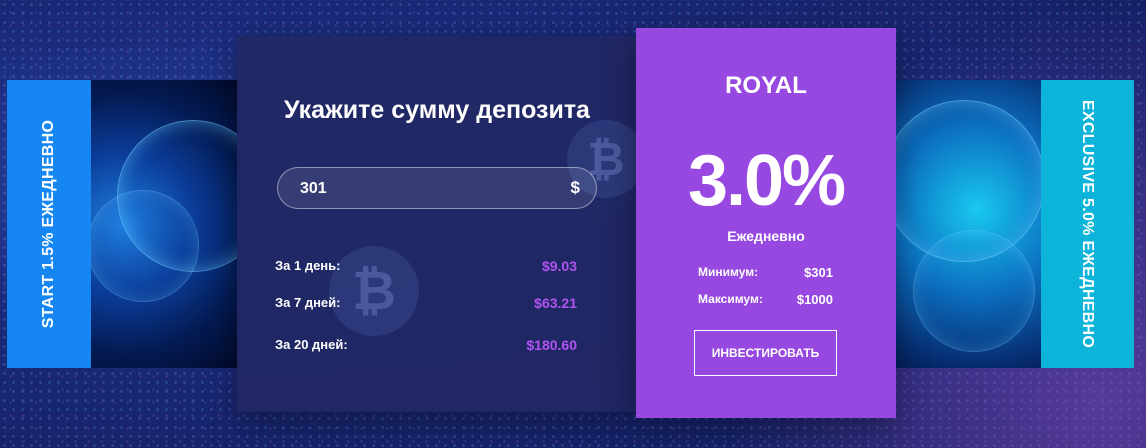 The image size is (1146, 448). I want to click on plan-label-start: START 1.5% ЕЖЕДНЕВНО, so click(49, 224).